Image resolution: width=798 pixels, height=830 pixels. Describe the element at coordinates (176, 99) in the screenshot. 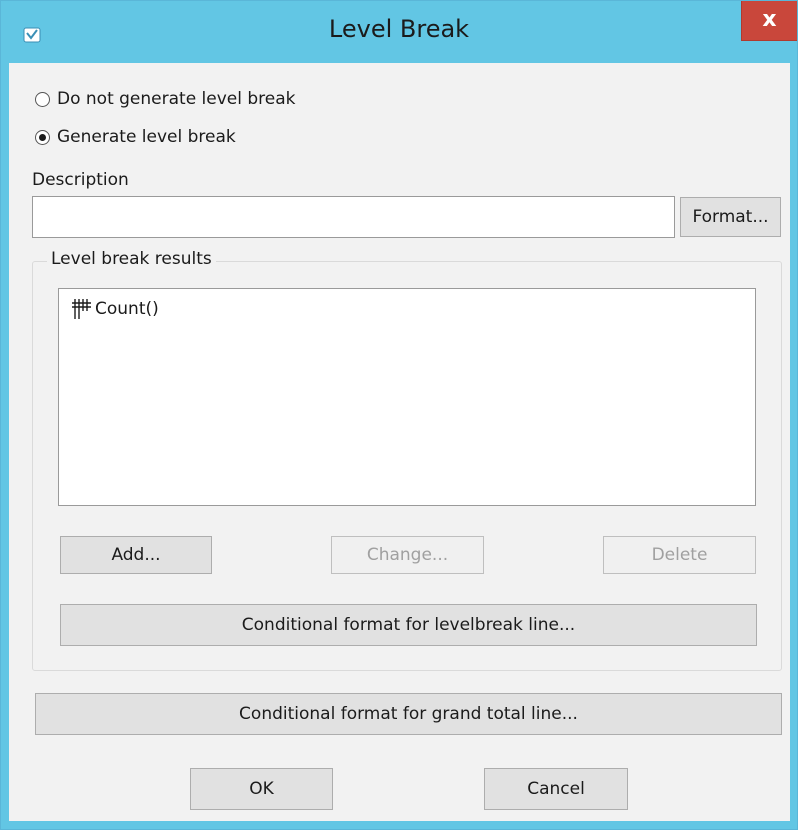

I see `radio-label: Do not generate level break` at that location.